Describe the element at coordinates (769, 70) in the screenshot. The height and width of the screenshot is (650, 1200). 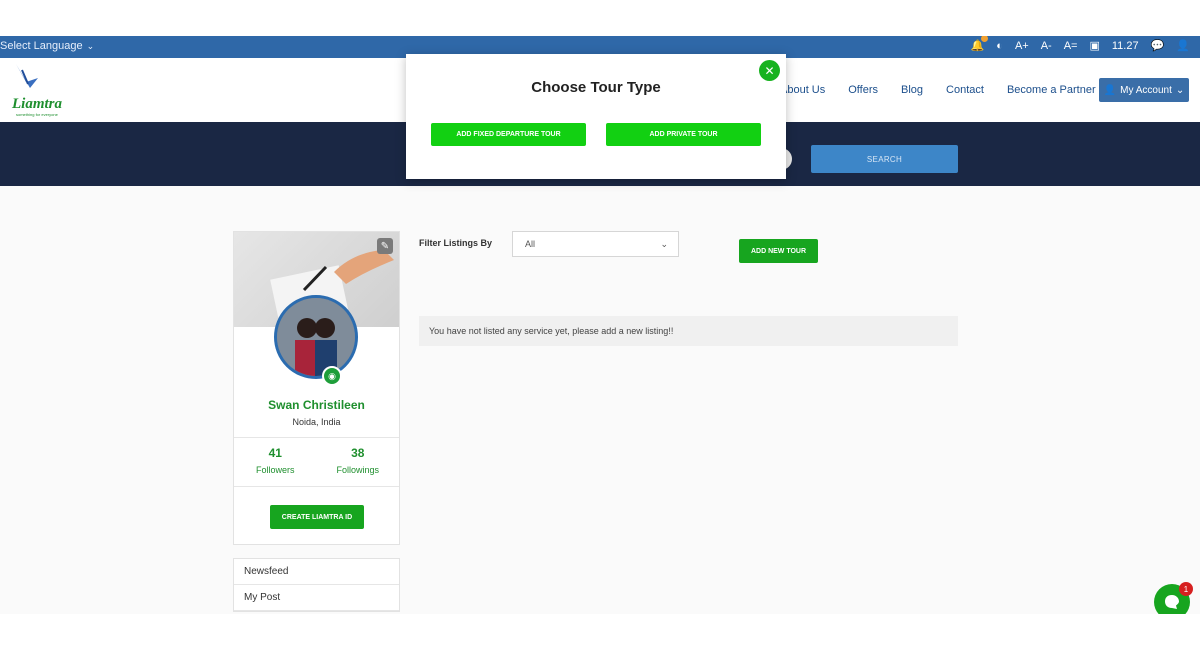
I see `close-icon: ✕` at that location.